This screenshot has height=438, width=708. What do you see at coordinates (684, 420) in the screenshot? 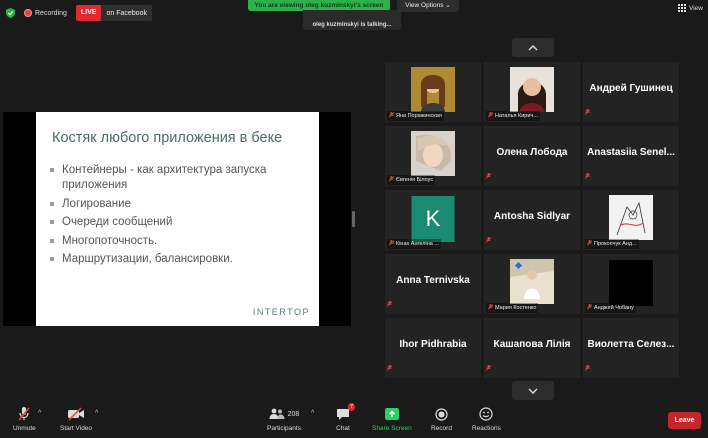
I see `leave-button: Leave` at bounding box center [684, 420].